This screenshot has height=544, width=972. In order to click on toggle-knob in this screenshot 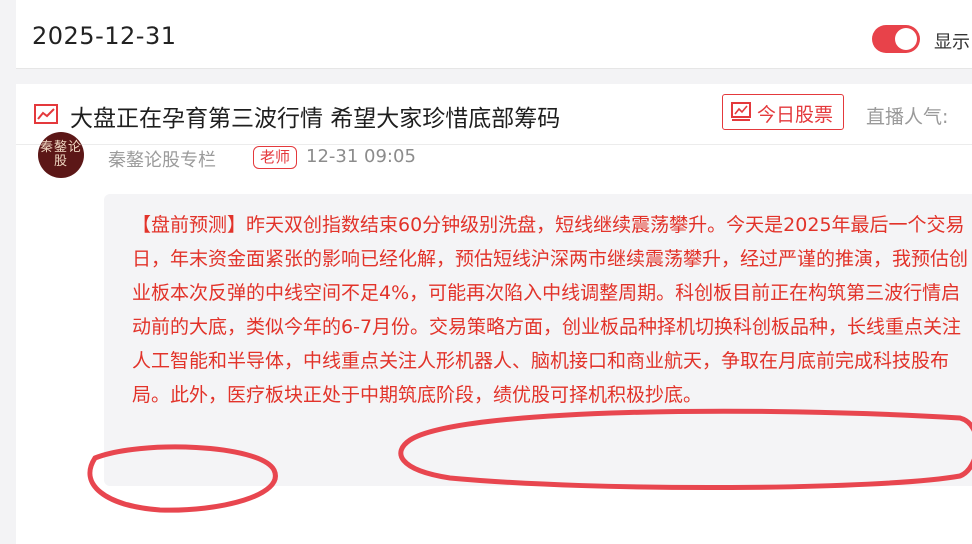, I will do `click(906, 39)`.